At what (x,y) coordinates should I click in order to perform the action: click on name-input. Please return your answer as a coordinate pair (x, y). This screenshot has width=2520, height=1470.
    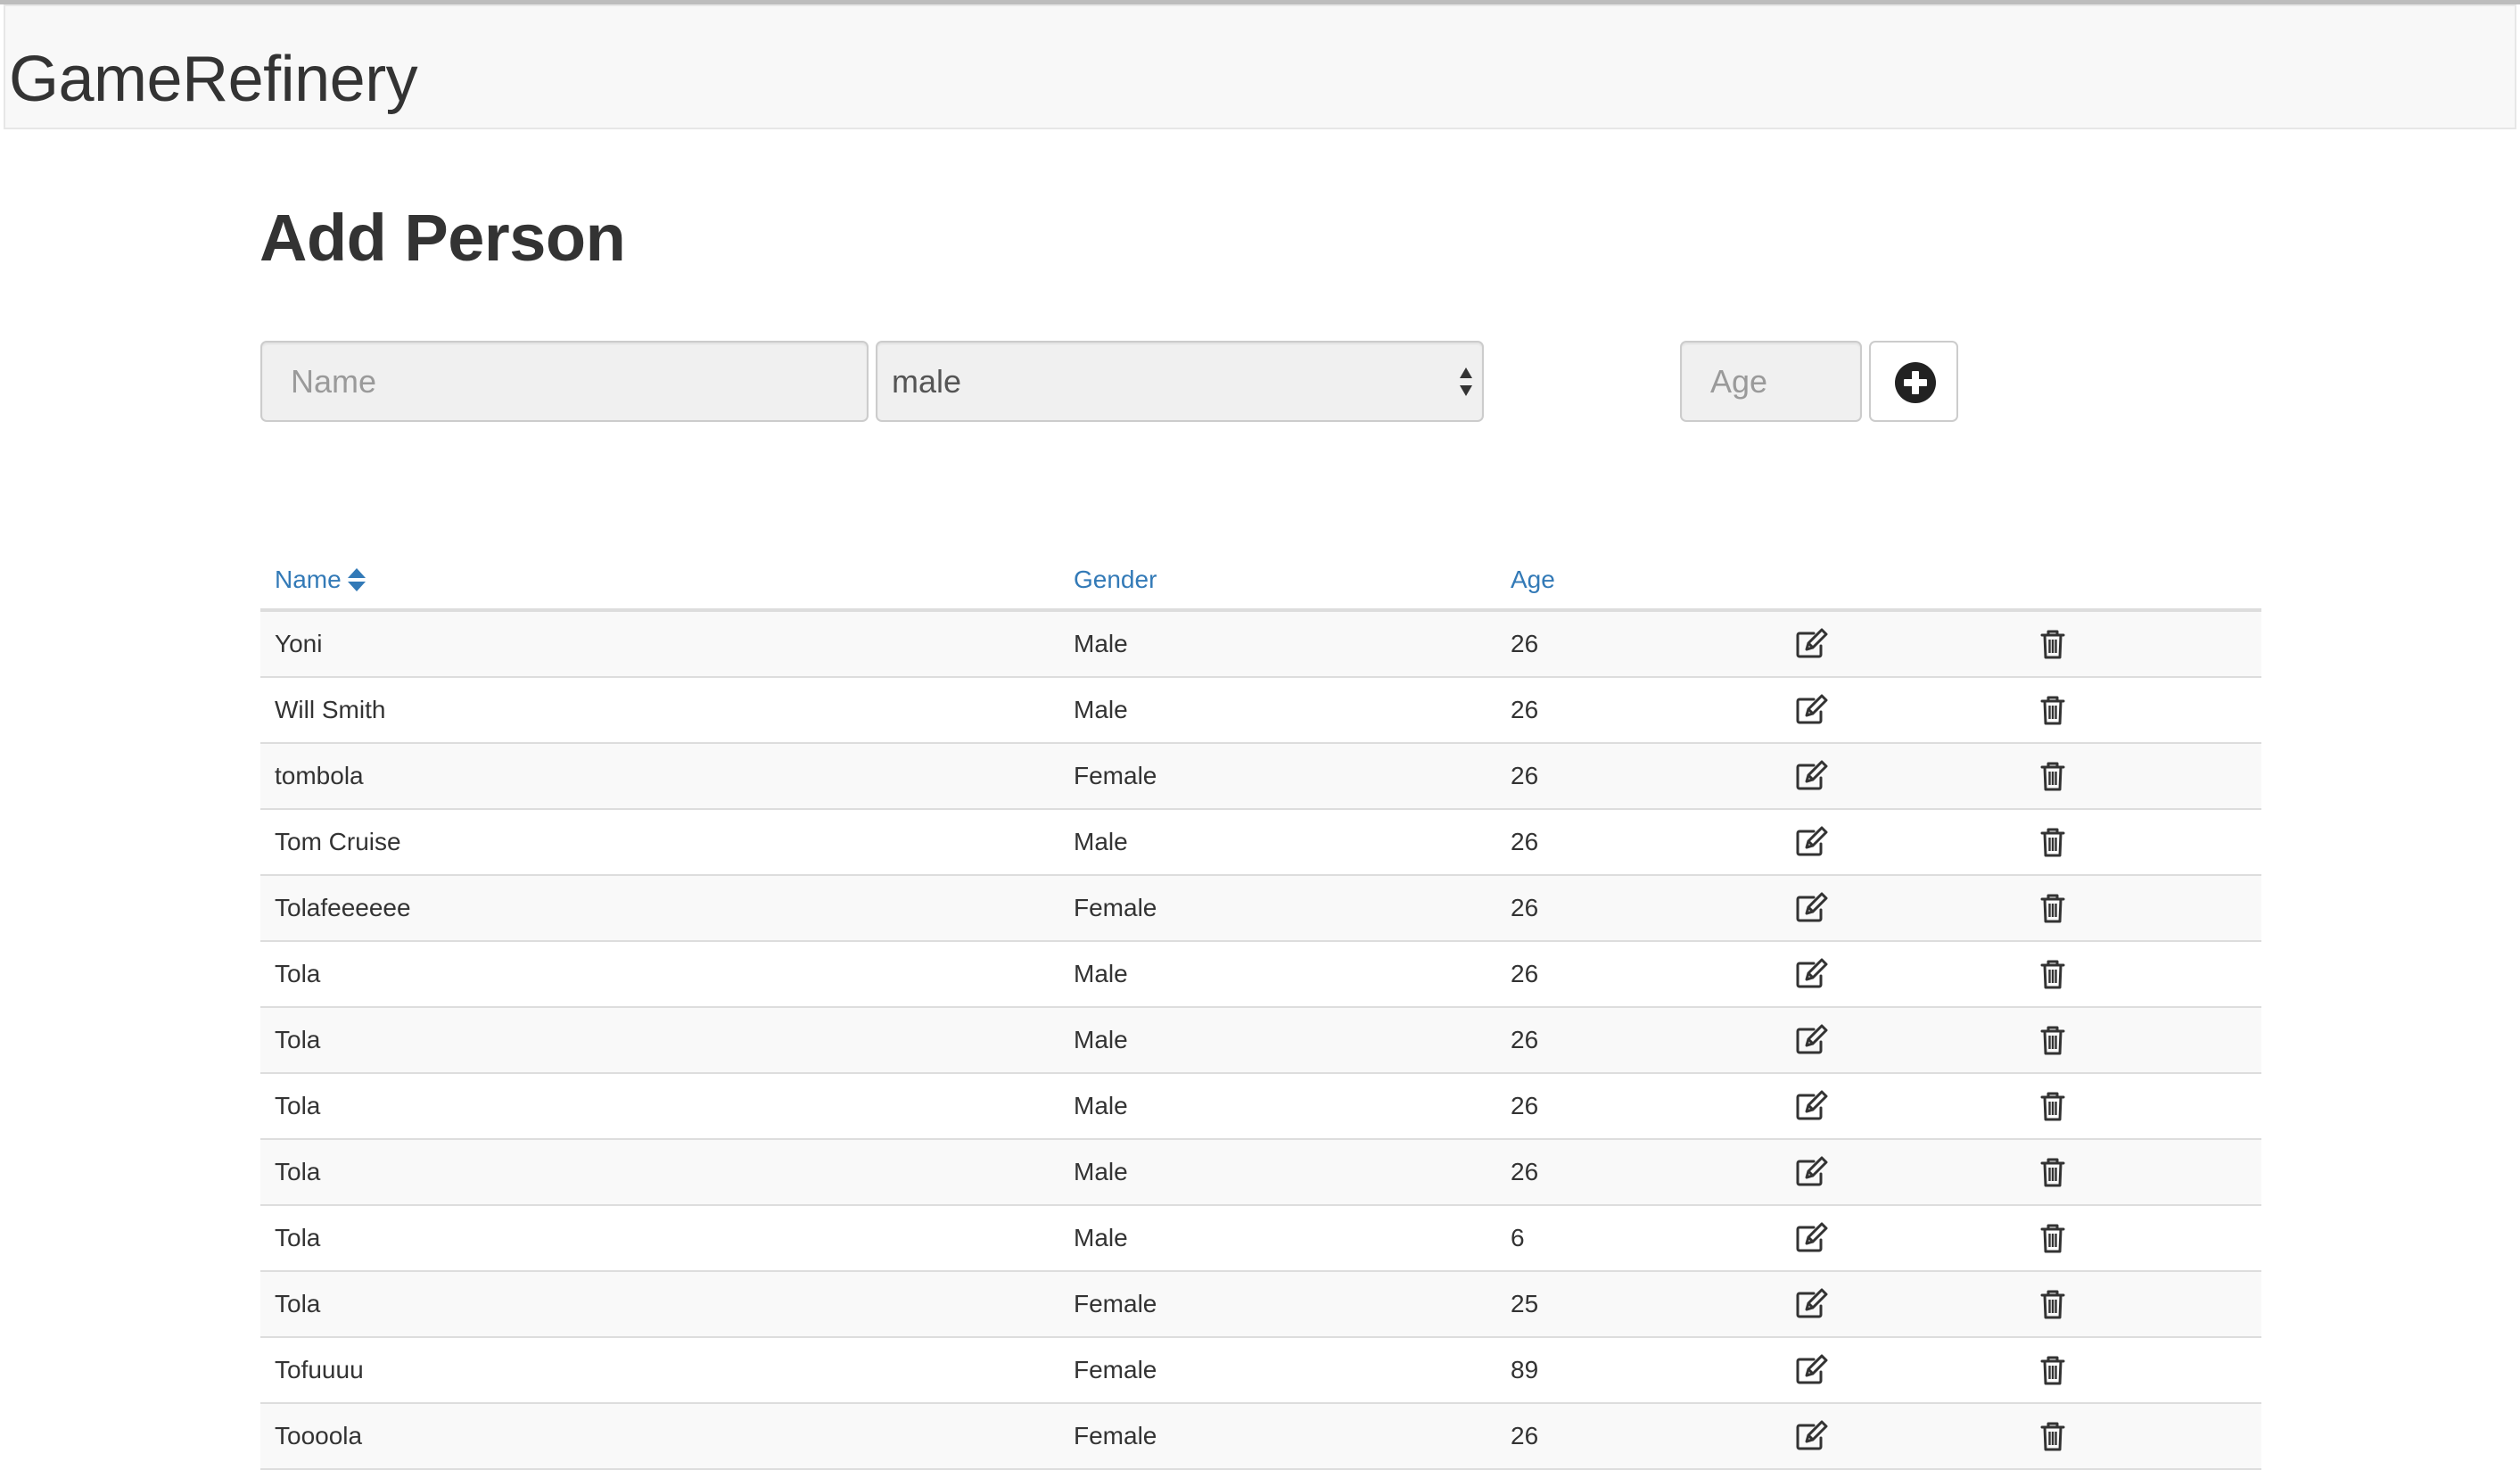
    Looking at the image, I should click on (564, 381).